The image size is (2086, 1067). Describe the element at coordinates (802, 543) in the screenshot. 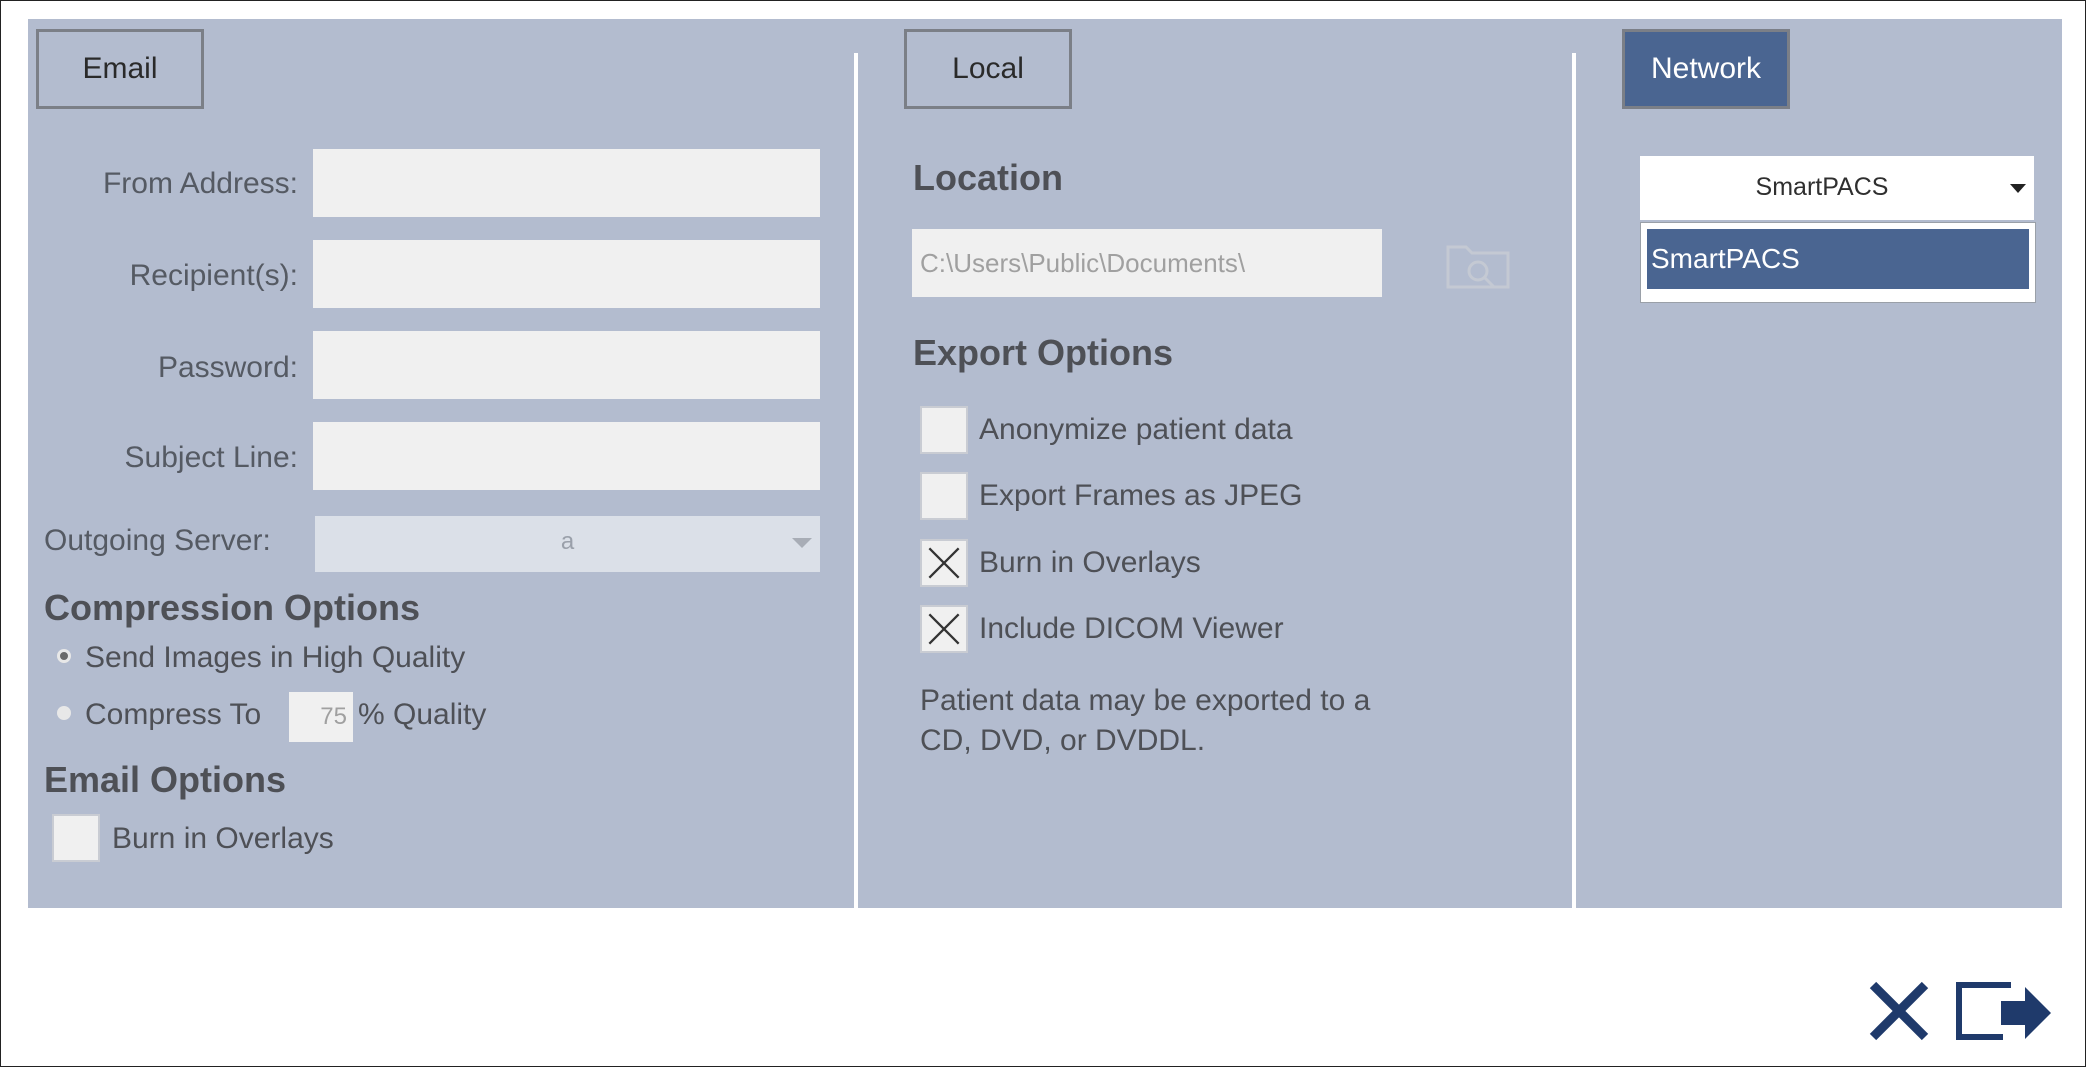

I see `chevron-down-icon` at that location.